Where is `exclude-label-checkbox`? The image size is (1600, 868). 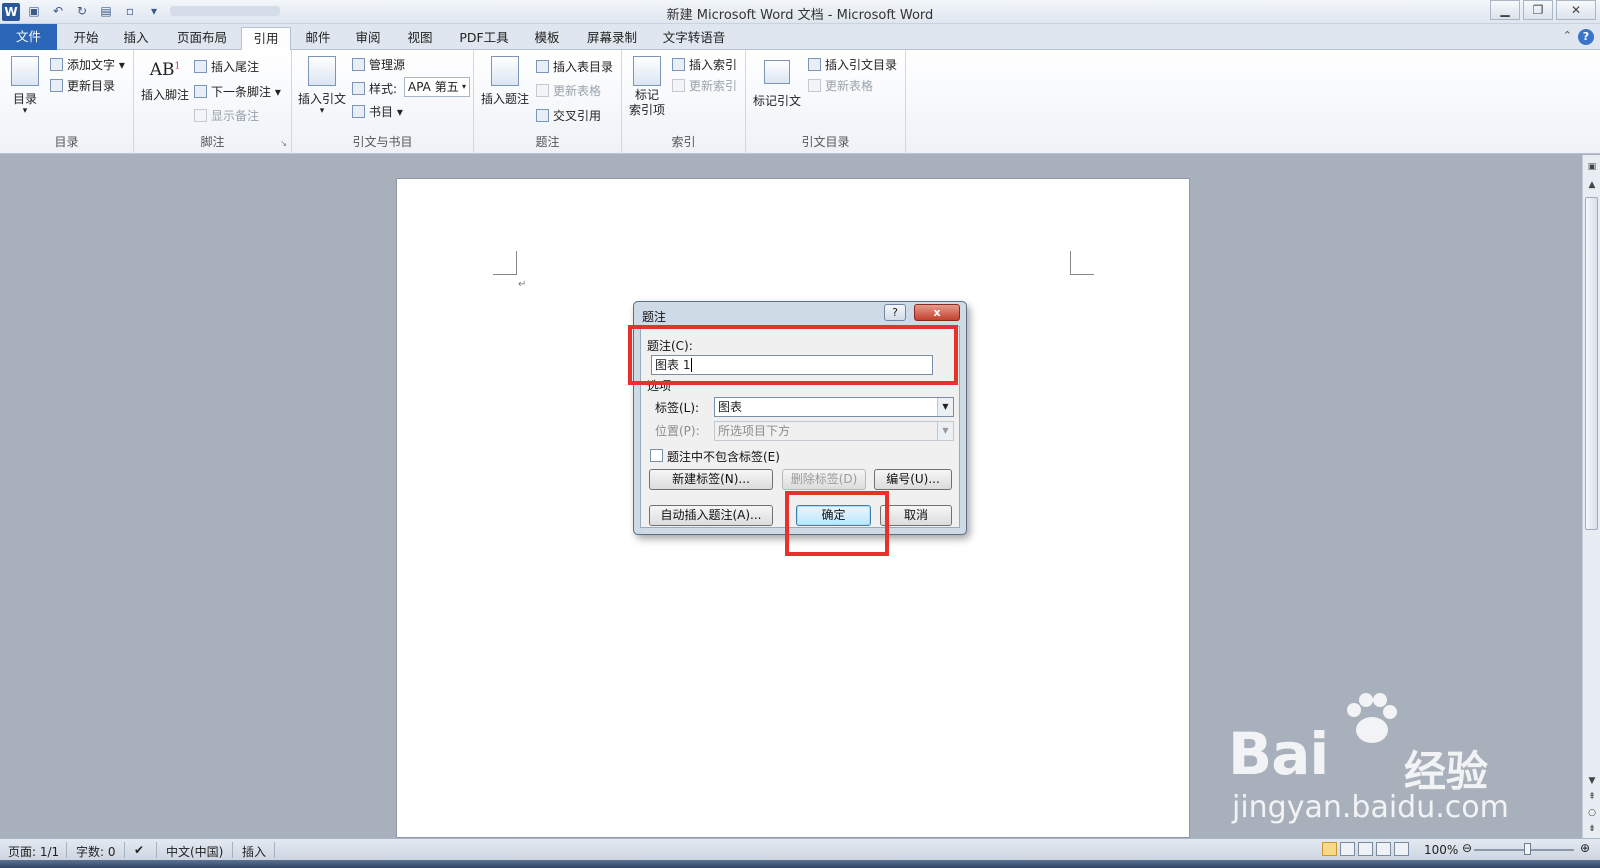
exclude-label-checkbox is located at coordinates (656, 455).